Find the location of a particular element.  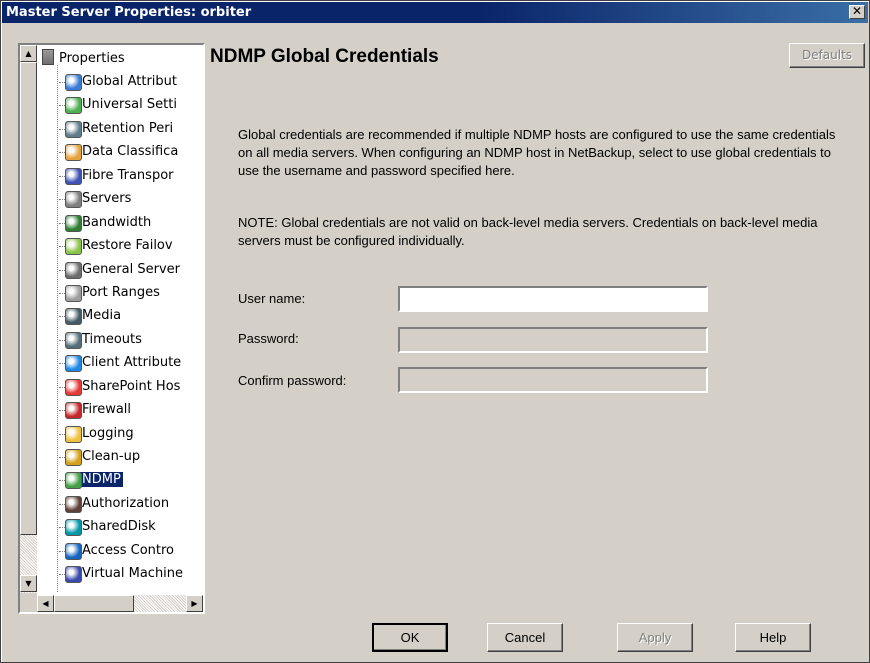

tree-item-servers: Servers is located at coordinates (121, 200).